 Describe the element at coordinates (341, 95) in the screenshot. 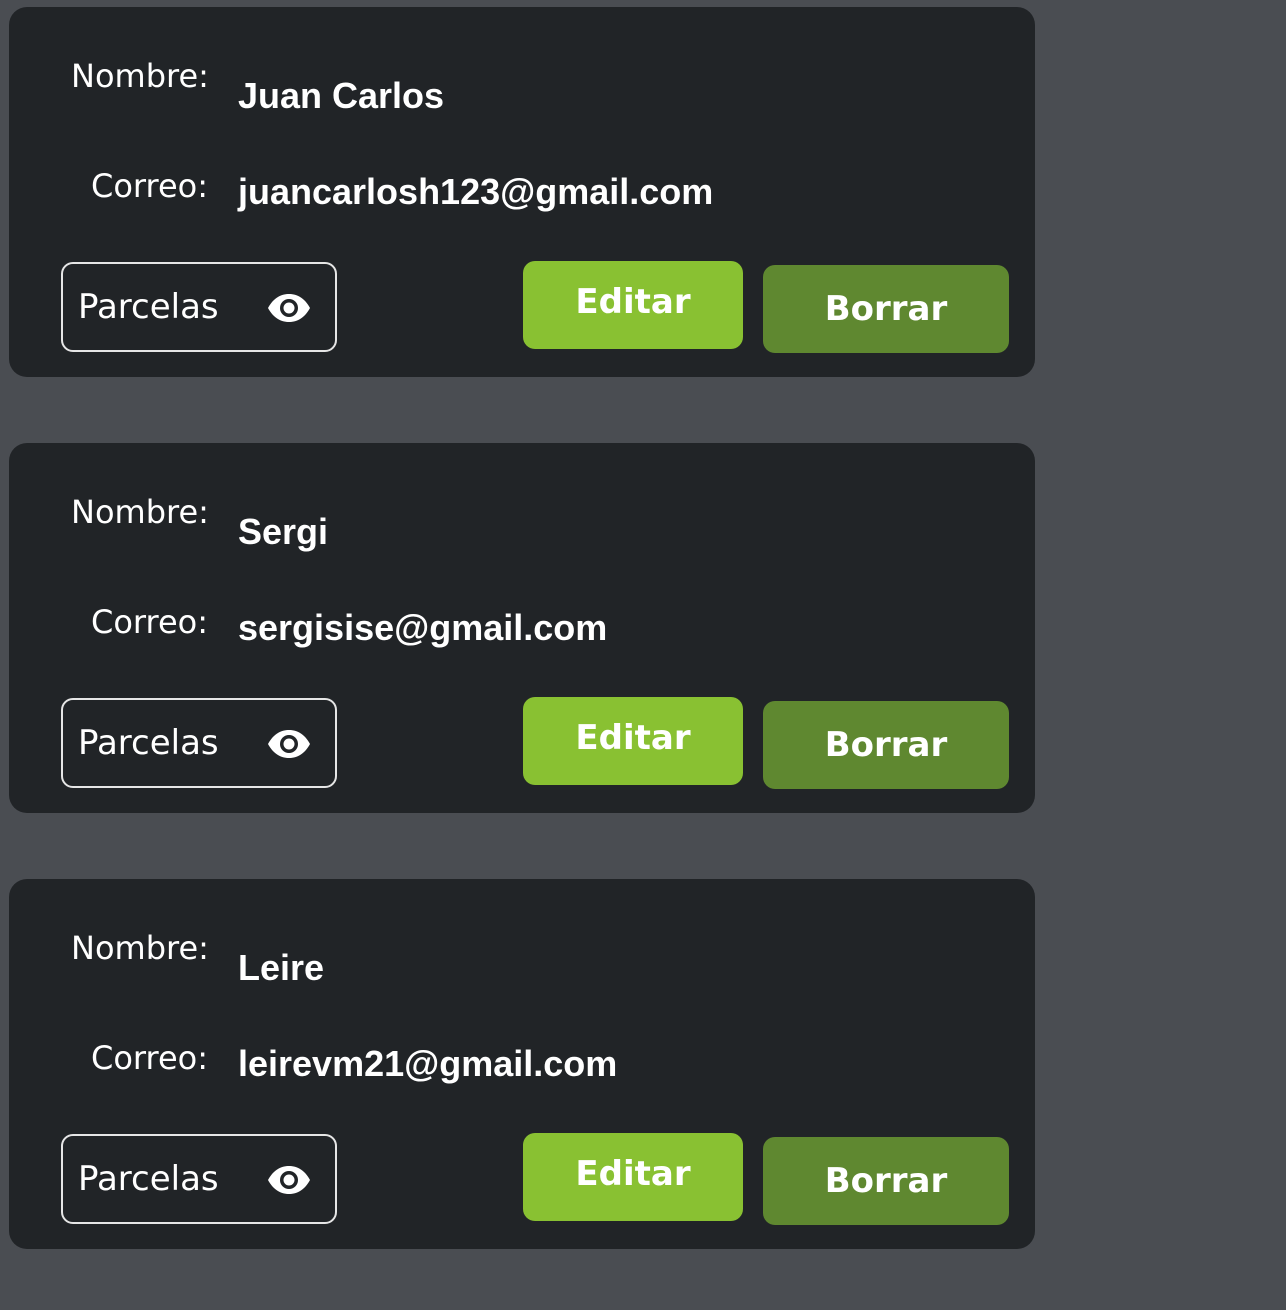

I see `nombre-value: Juan Carlos` at that location.